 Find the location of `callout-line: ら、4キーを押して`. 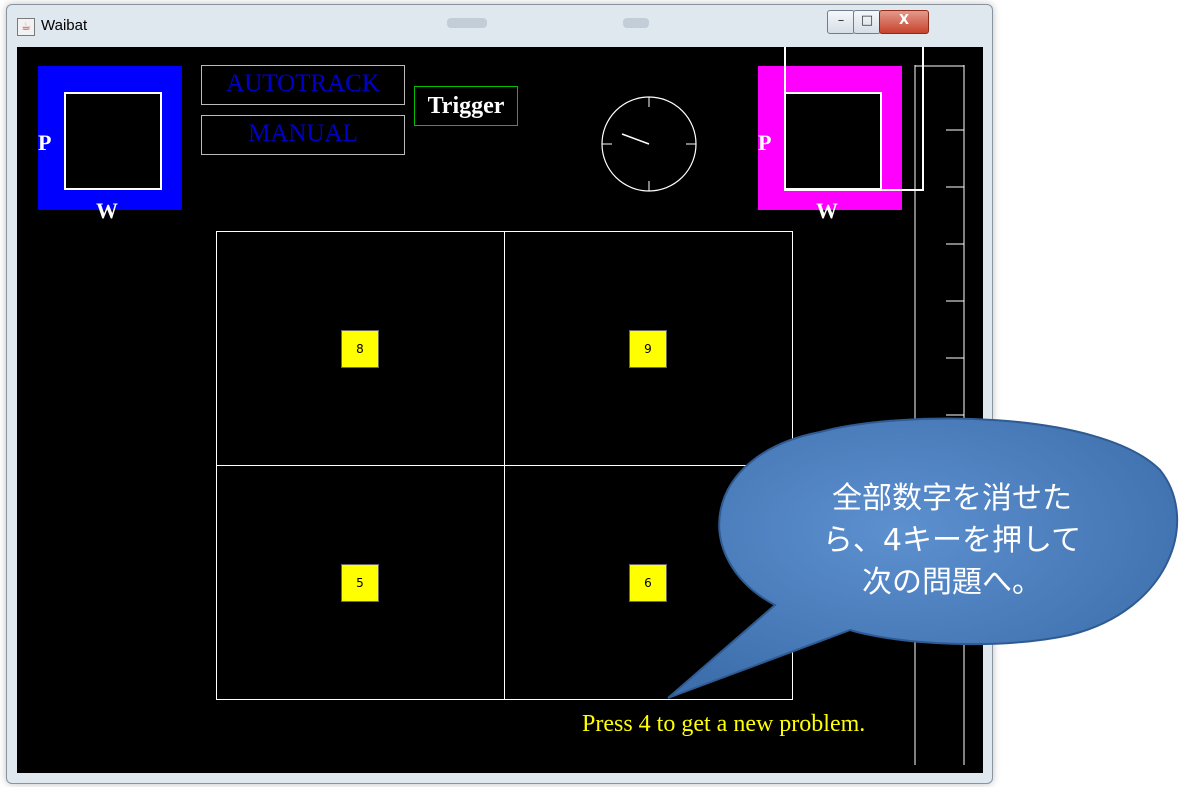

callout-line: ら、4キーを押して is located at coordinates (952, 540).